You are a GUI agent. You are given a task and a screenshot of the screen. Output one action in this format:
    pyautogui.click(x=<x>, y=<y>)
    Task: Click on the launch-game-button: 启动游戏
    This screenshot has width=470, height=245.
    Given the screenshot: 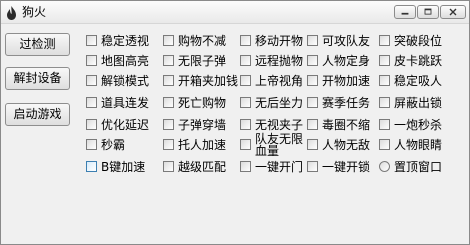 What is the action you would take?
    pyautogui.click(x=37, y=114)
    